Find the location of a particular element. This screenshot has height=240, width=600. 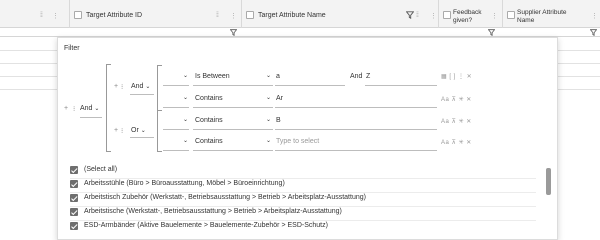

filter-panel-title: Filter is located at coordinates (72, 48).